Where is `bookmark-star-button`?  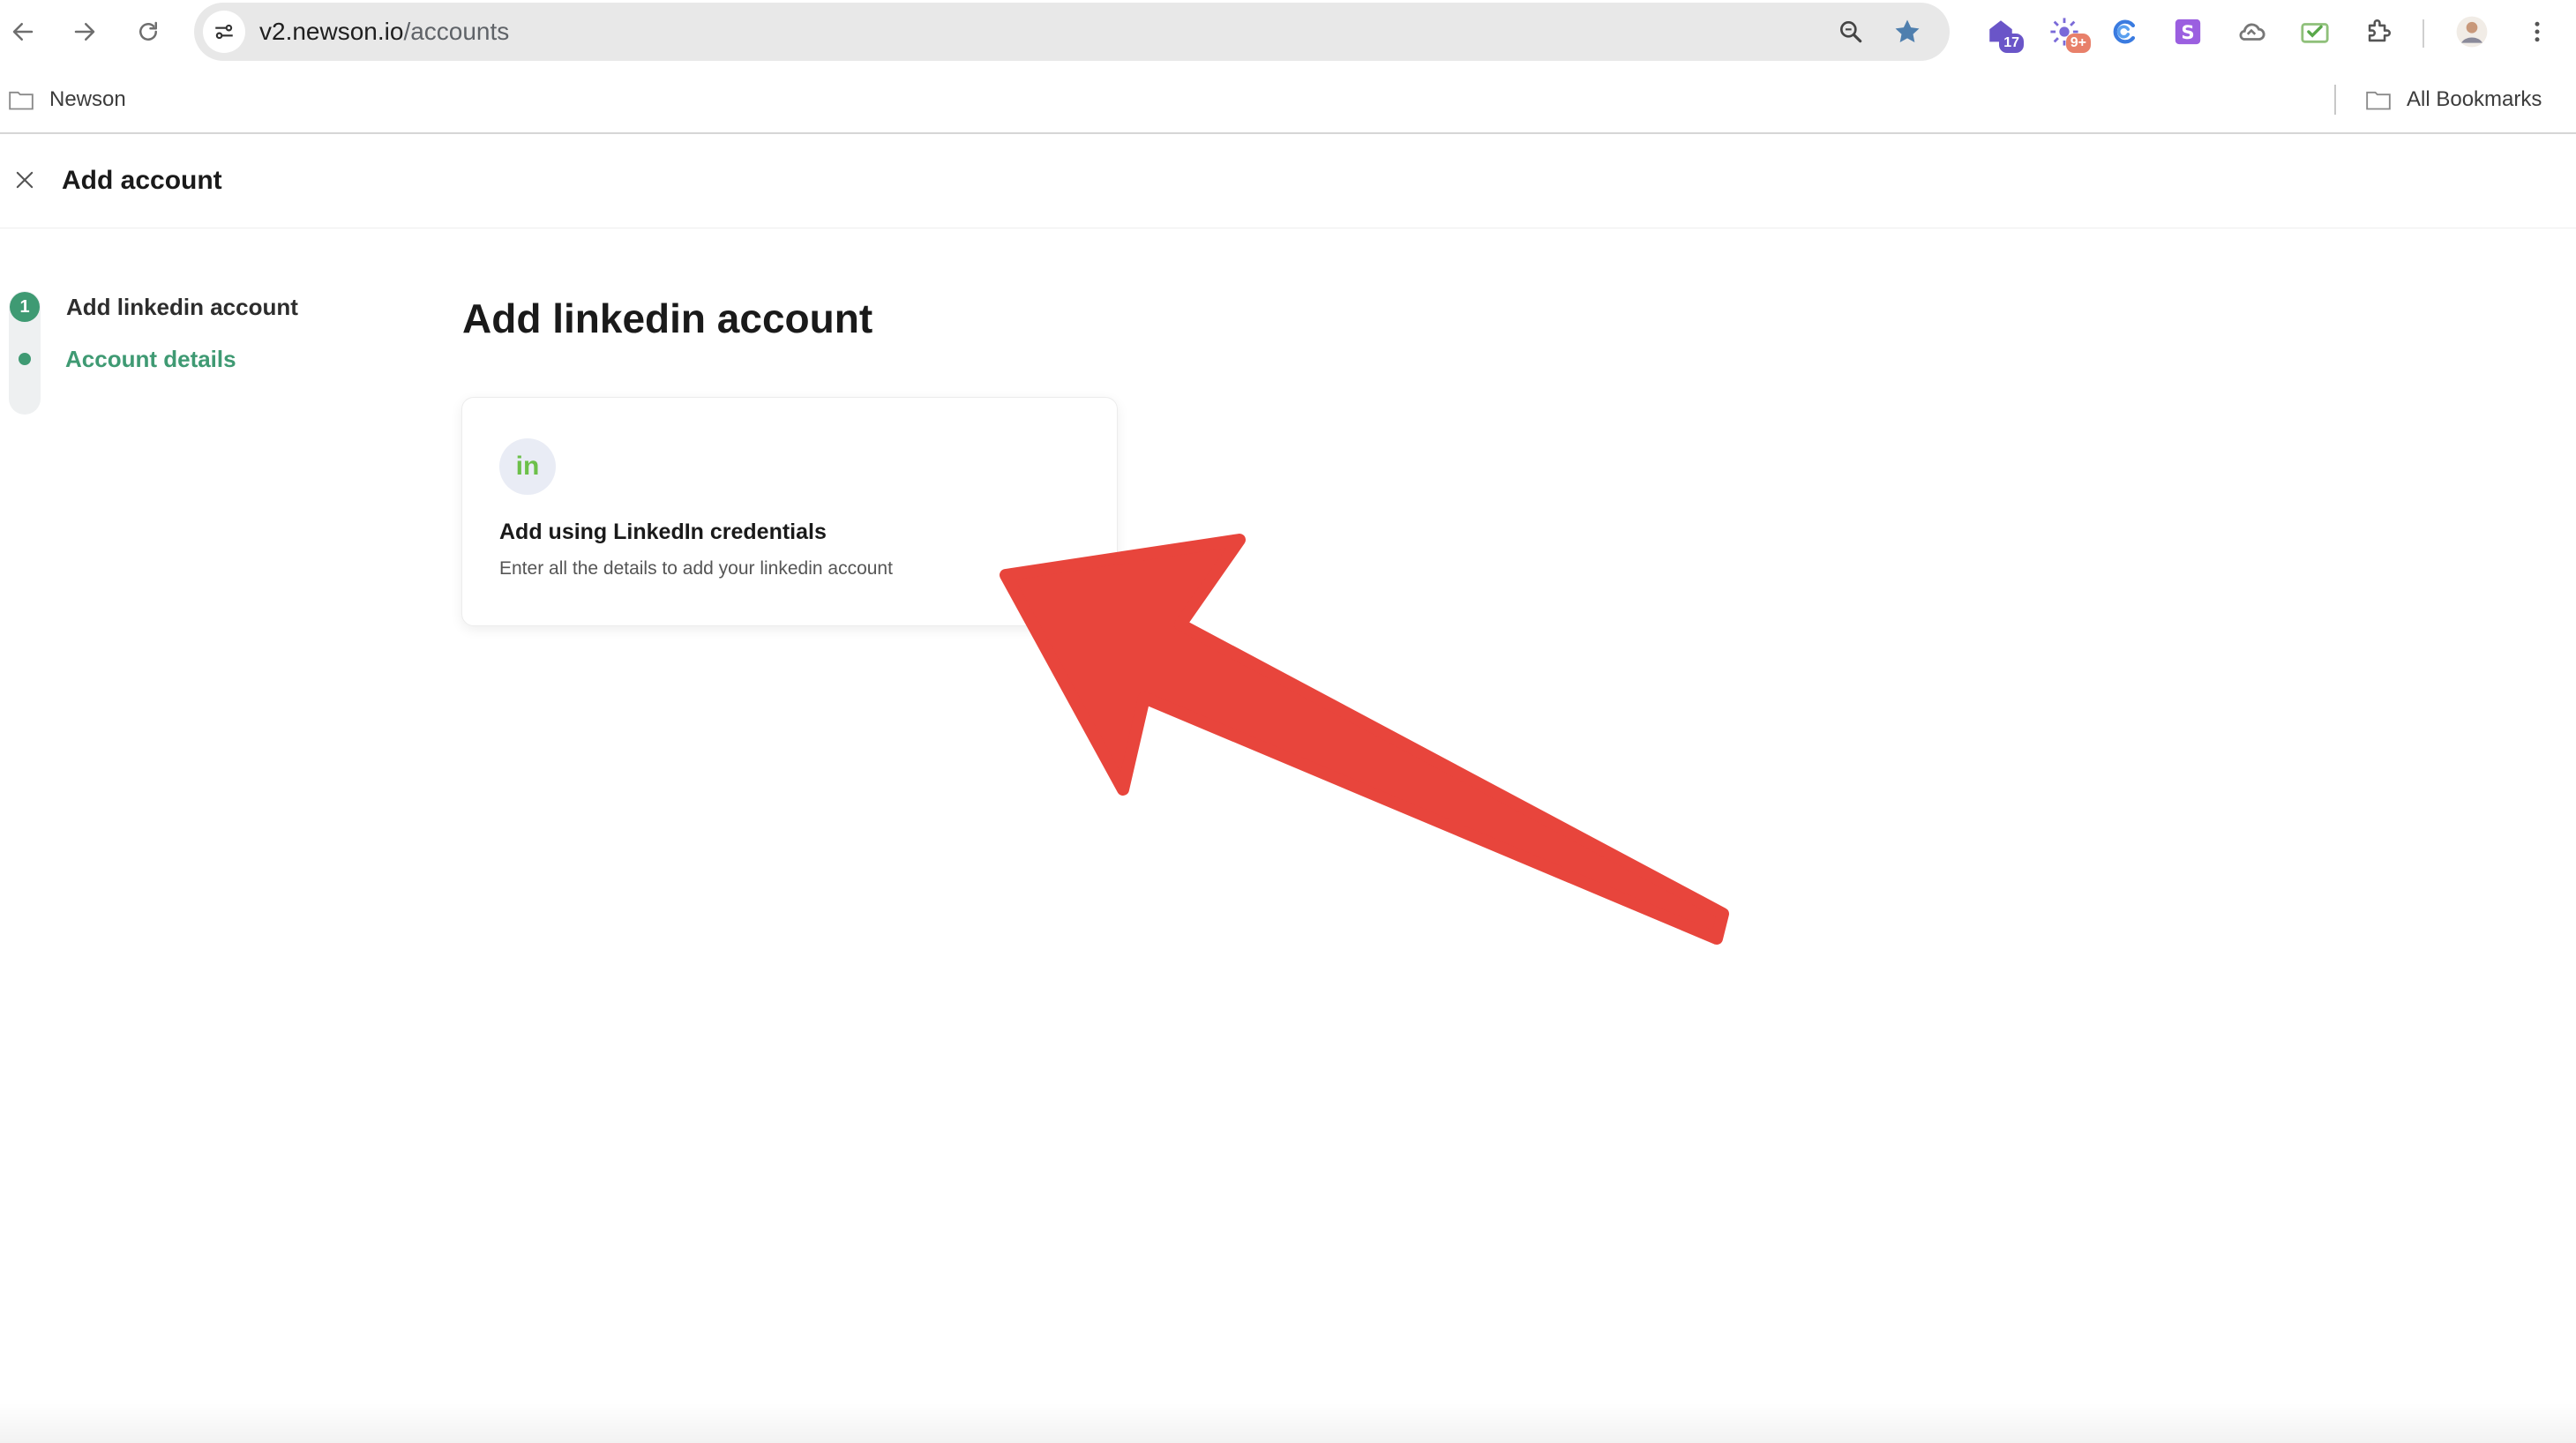 bookmark-star-button is located at coordinates (1908, 31).